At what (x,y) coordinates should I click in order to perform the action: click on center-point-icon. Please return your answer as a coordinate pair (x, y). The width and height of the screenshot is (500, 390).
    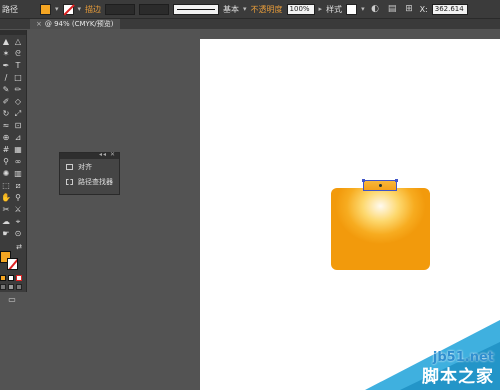
    Looking at the image, I should click on (380, 185).